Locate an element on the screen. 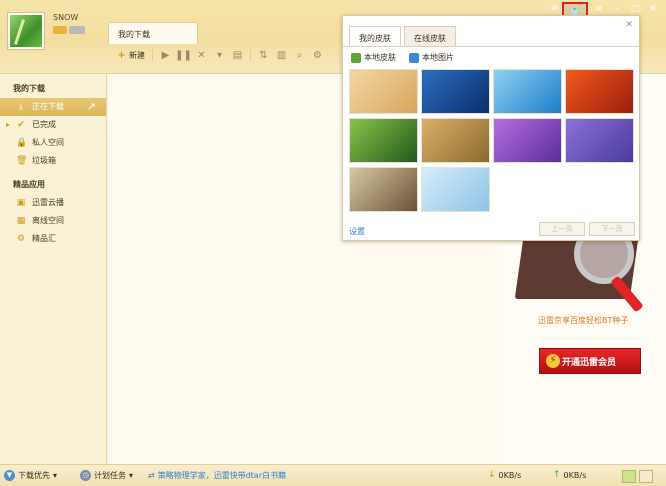  pause-icon: ❚❚ is located at coordinates (183, 55).